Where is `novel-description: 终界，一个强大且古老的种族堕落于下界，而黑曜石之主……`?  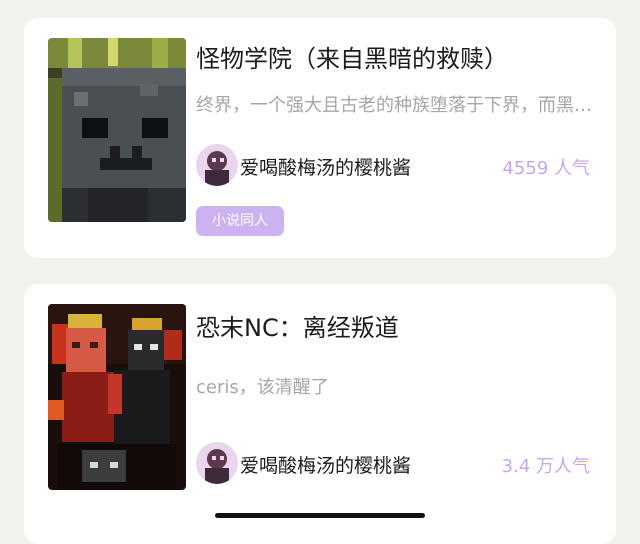
novel-description: 终界，一个强大且古老的种族堕落于下界，而黑曜石之主…… is located at coordinates (395, 105).